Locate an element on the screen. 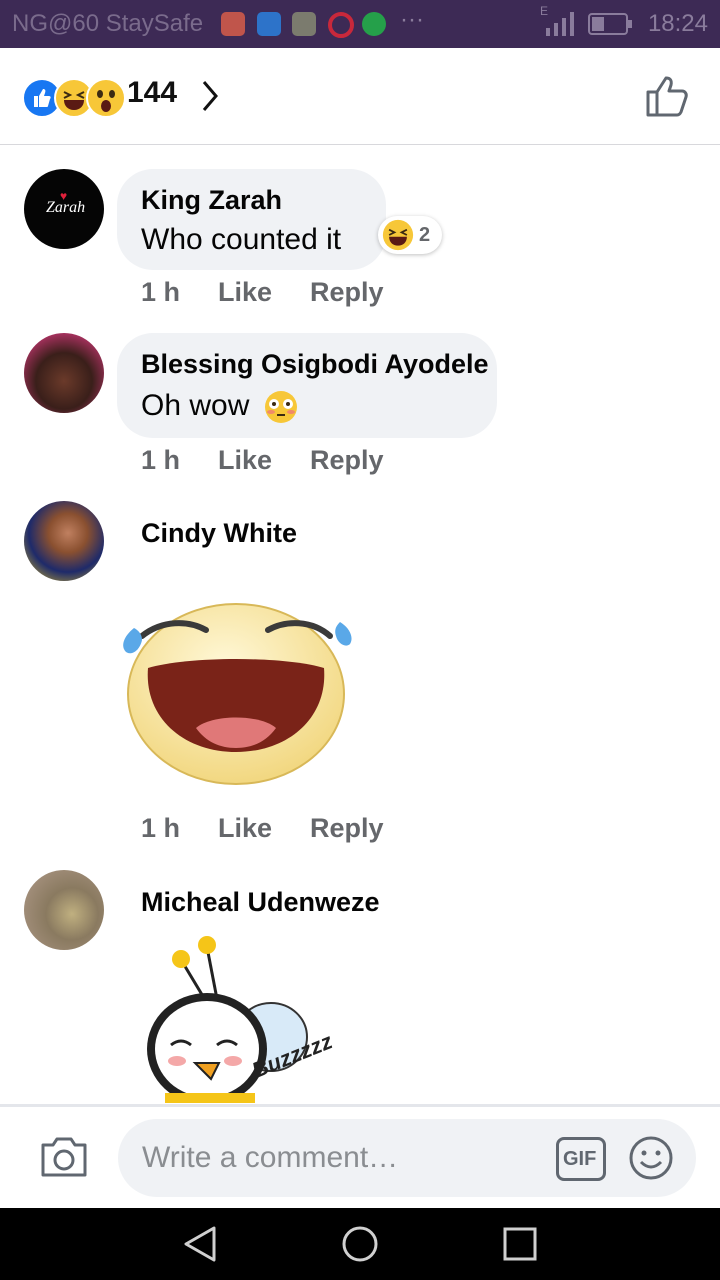  gif-button: GIF is located at coordinates (581, 1159).